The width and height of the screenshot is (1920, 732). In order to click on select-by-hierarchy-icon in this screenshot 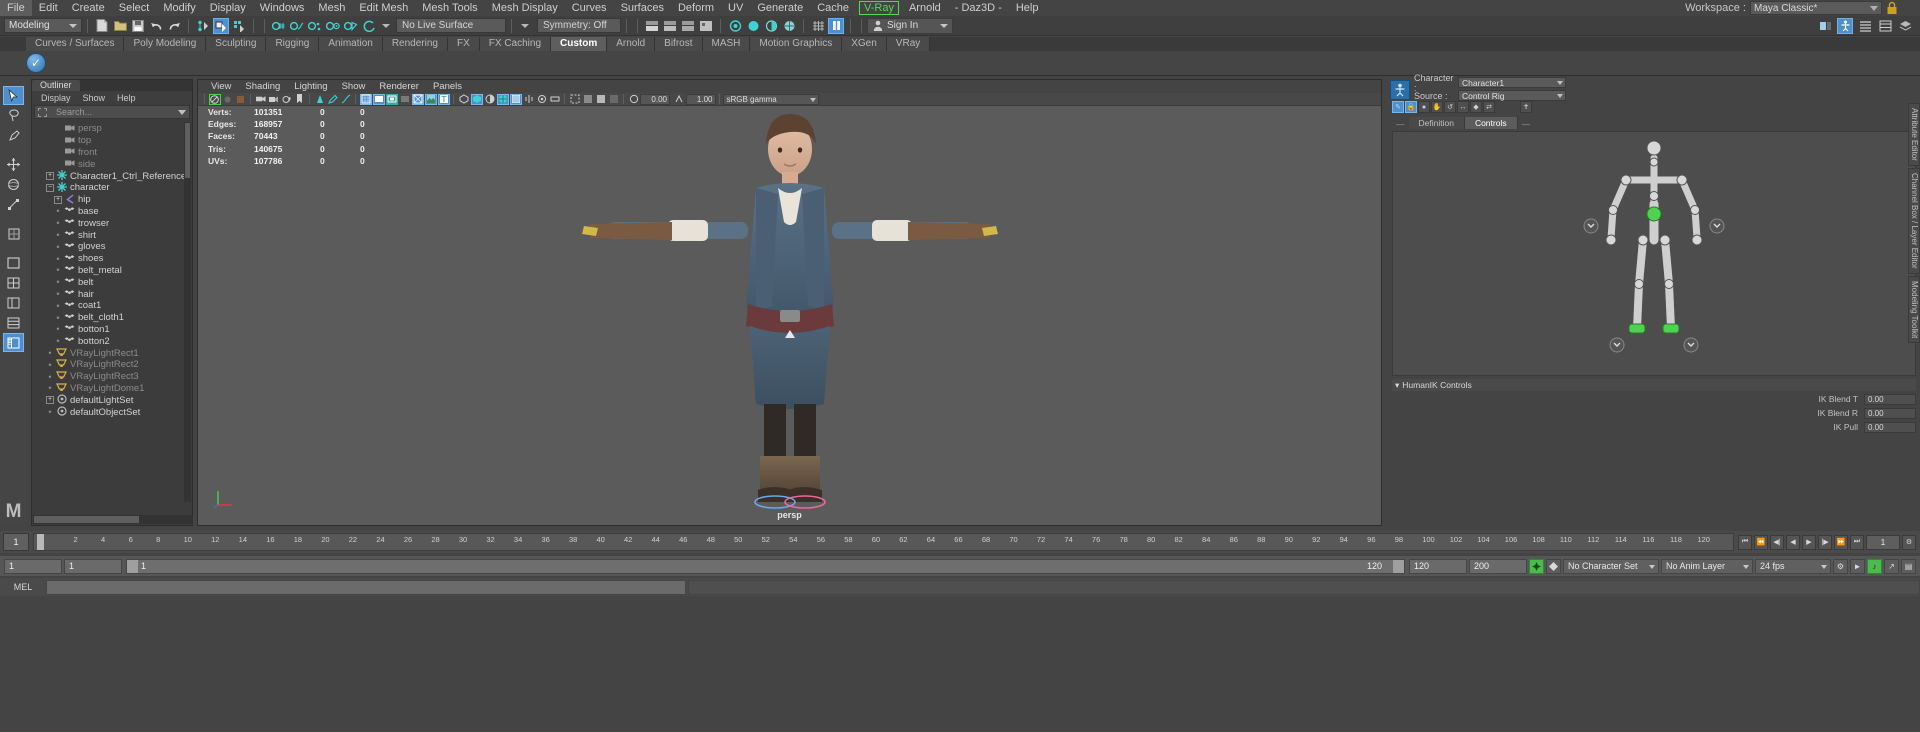, I will do `click(203, 26)`.